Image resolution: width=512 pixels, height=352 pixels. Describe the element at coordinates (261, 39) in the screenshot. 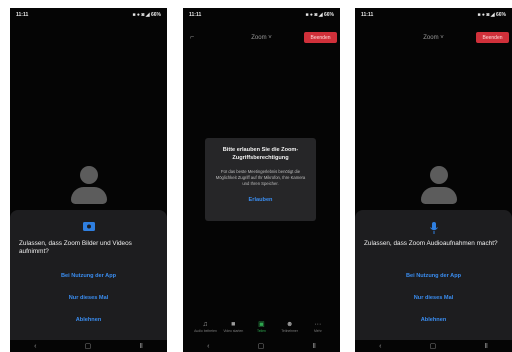

I see `meeting-topbar: ⌐ Zoom ˅ Beenden` at that location.